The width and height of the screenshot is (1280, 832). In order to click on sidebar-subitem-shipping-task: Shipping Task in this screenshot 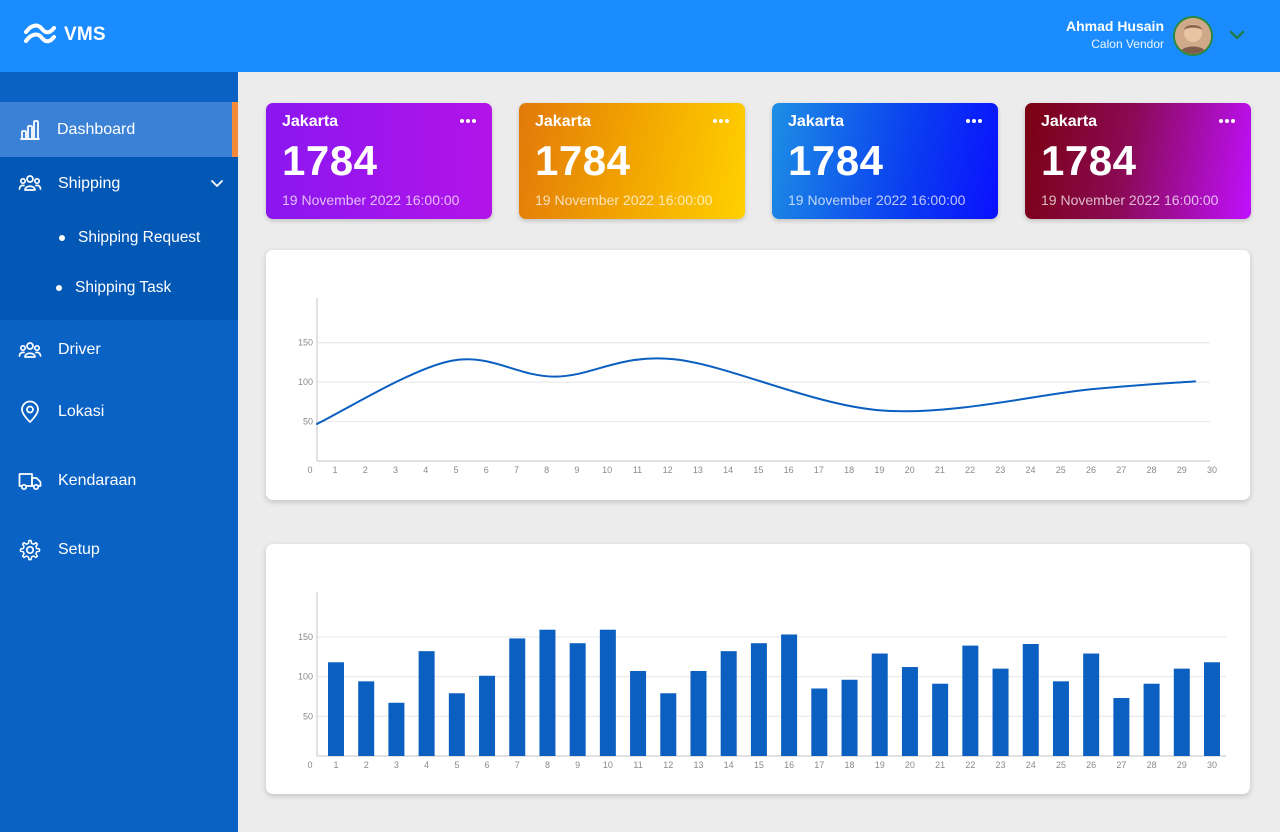, I will do `click(119, 288)`.